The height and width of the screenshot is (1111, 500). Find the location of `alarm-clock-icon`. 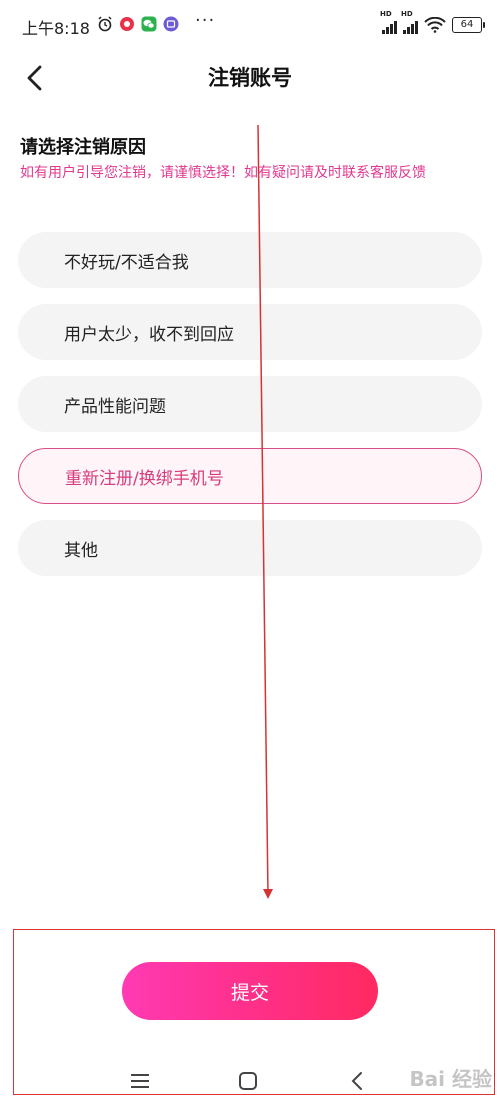

alarm-clock-icon is located at coordinates (105, 24).